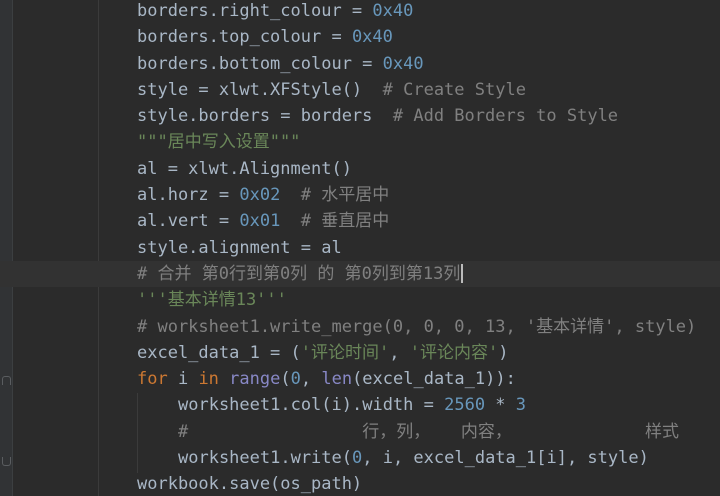 The height and width of the screenshot is (496, 720). What do you see at coordinates (244, 37) in the screenshot?
I see `code-token: borders.top_colour =` at bounding box center [244, 37].